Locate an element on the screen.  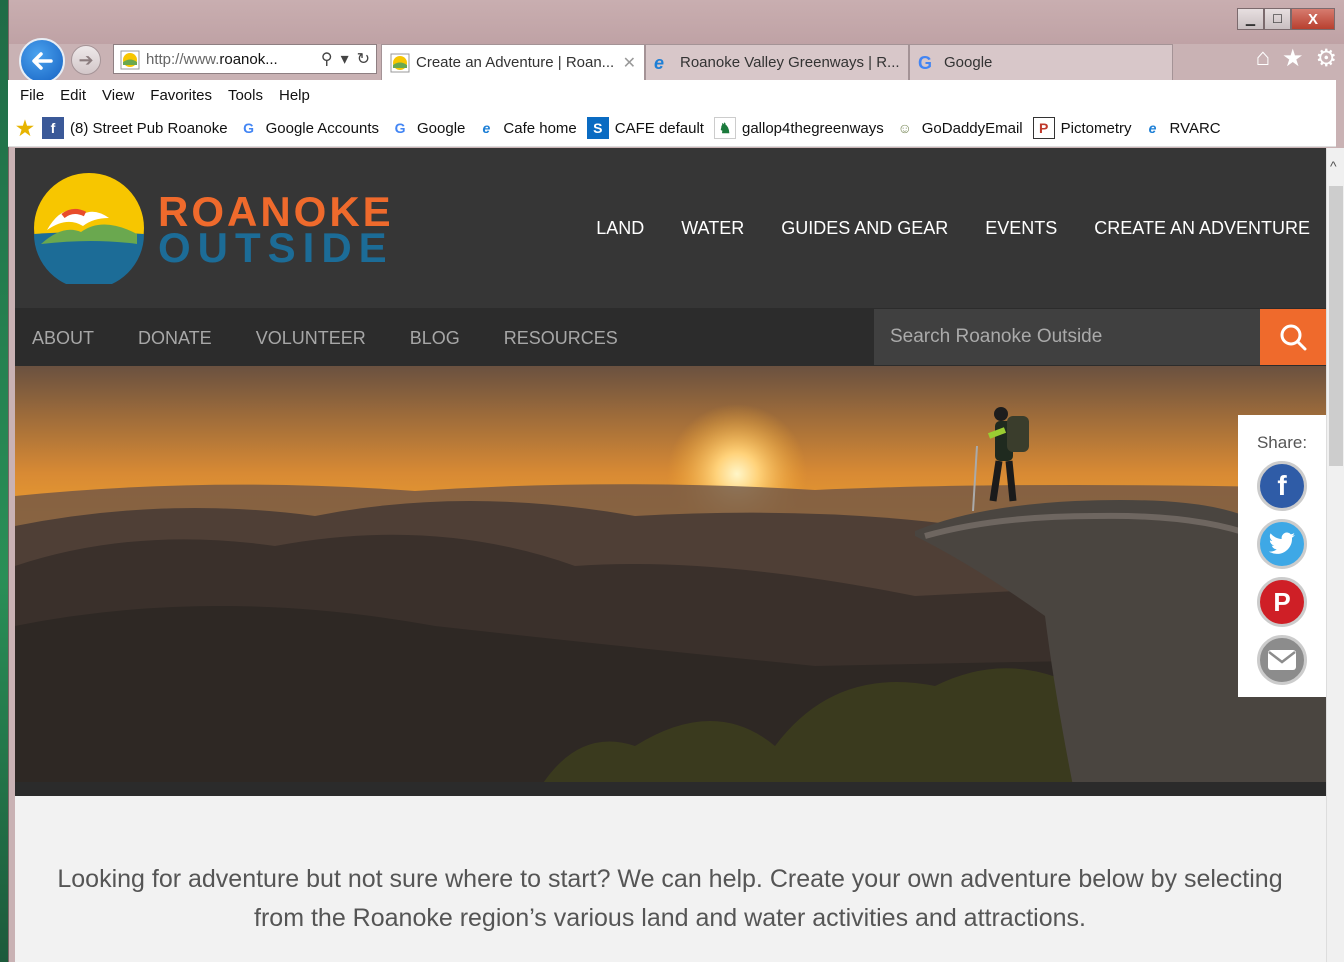
nav-blog: BLOG is located at coordinates (435, 338).